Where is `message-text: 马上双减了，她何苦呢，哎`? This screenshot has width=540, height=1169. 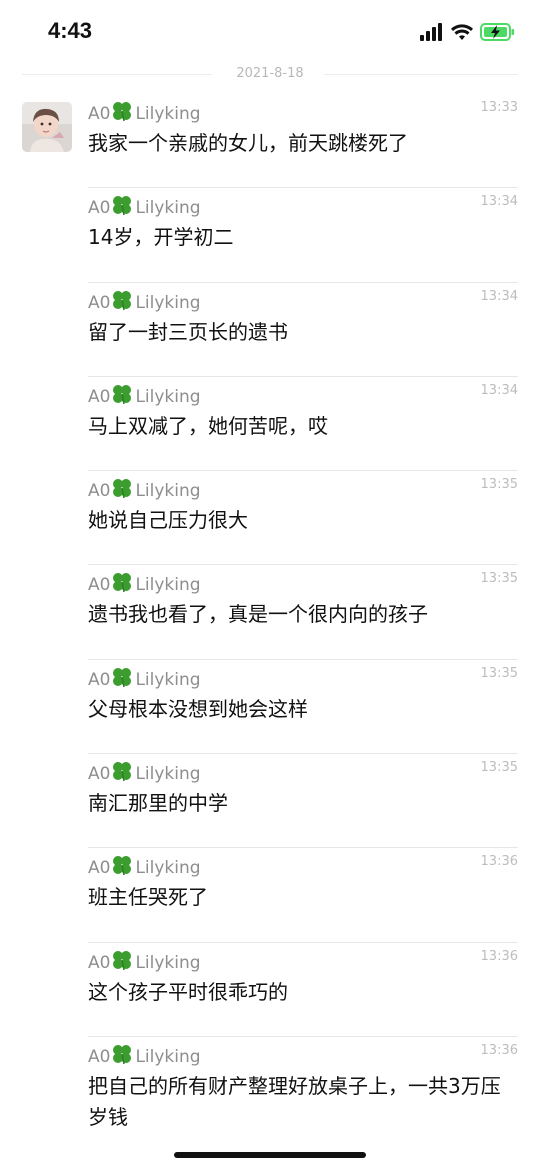 message-text: 马上双减了，她何苦呢，哎 is located at coordinates (303, 426).